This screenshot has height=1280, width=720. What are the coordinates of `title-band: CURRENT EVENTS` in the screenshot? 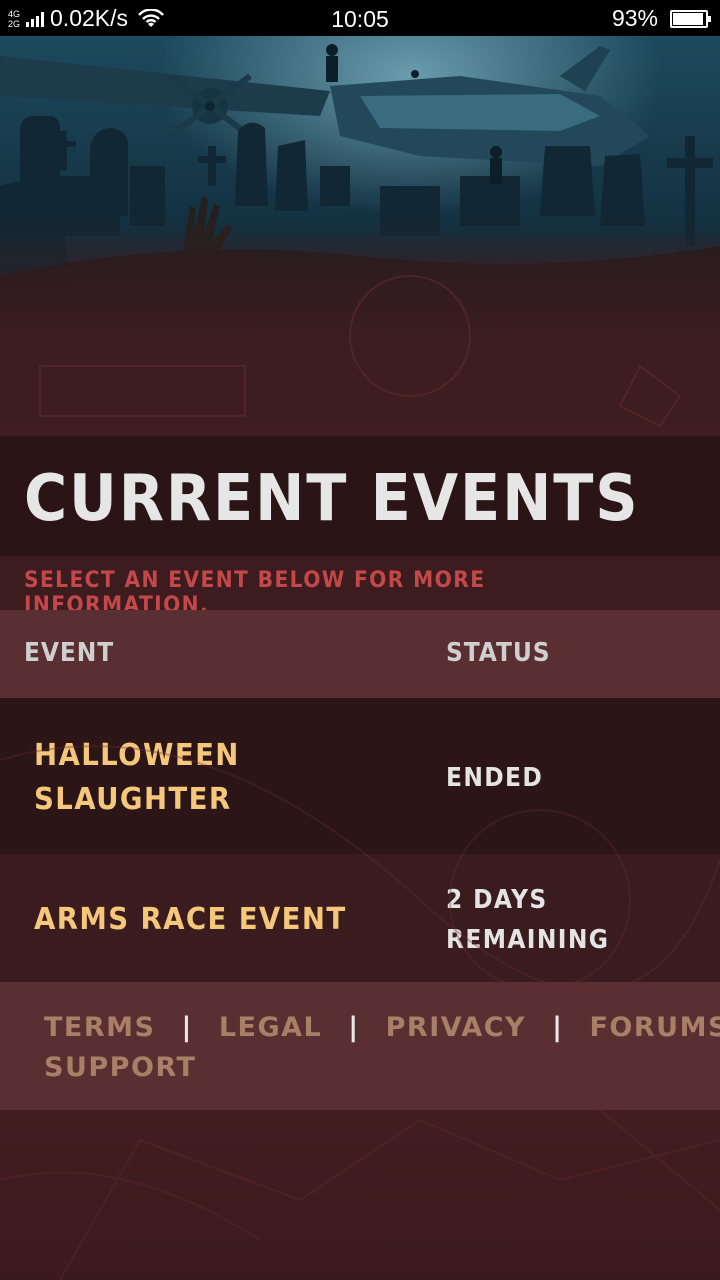 It's located at (360, 496).